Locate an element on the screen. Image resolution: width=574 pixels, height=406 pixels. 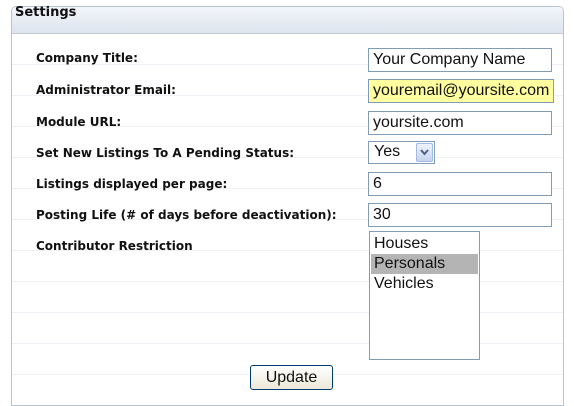
company-title-label: Company Title: is located at coordinates (87, 58).